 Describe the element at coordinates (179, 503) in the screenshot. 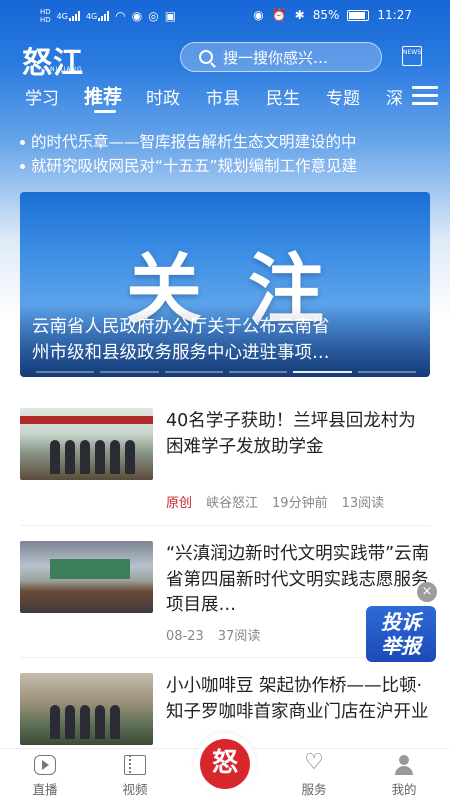

I see `original-tag: 原创` at that location.